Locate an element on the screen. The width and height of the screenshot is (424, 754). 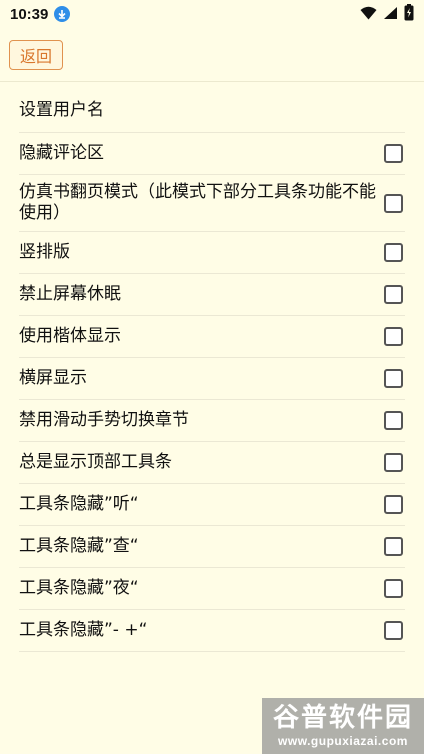
setting-label: 横屏显示 is located at coordinates (53, 378).